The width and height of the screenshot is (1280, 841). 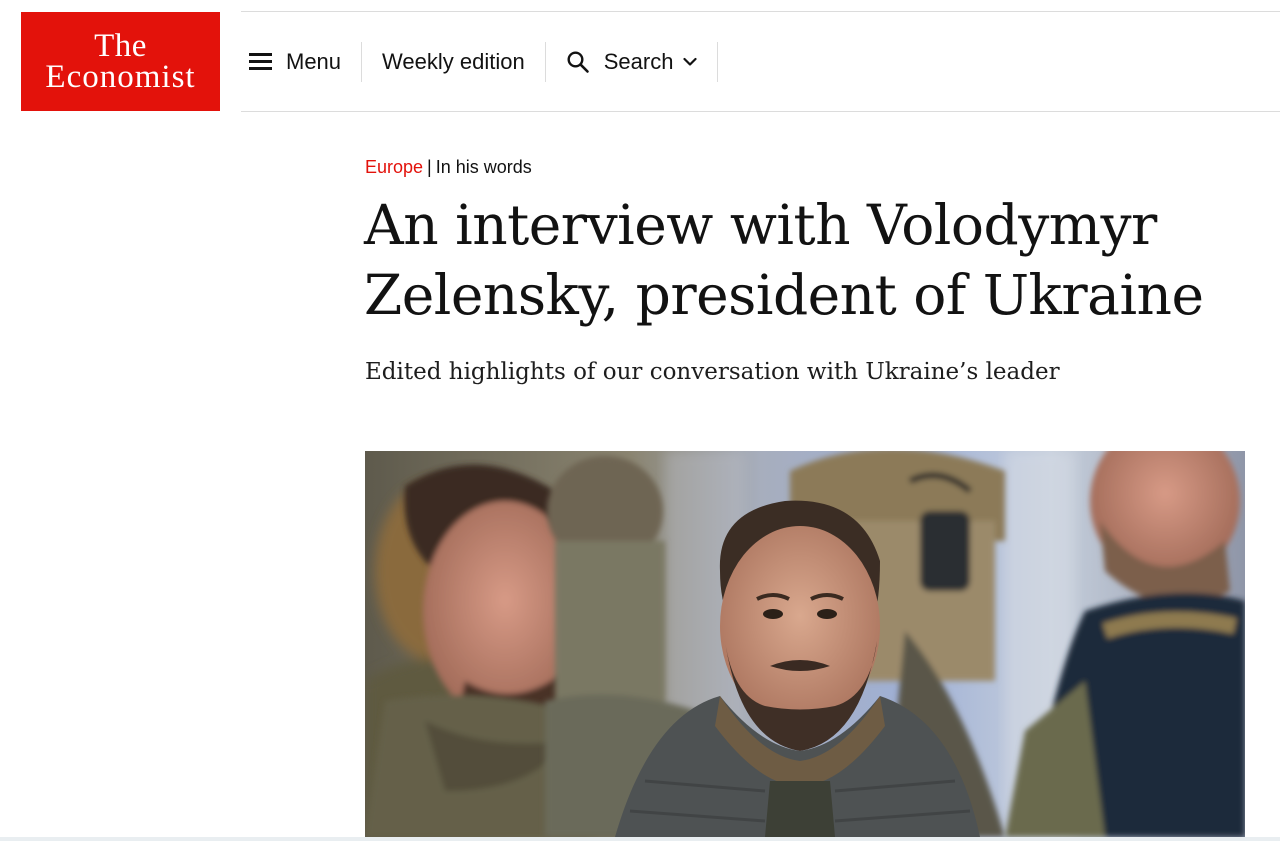 What do you see at coordinates (690, 61) in the screenshot?
I see `chevron-down-icon` at bounding box center [690, 61].